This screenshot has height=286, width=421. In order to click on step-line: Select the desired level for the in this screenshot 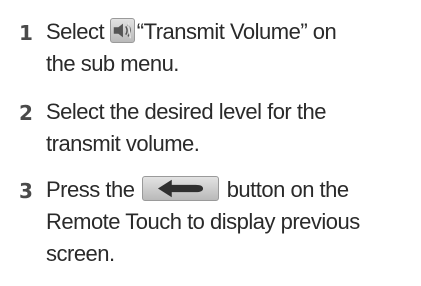, I will do `click(186, 111)`.